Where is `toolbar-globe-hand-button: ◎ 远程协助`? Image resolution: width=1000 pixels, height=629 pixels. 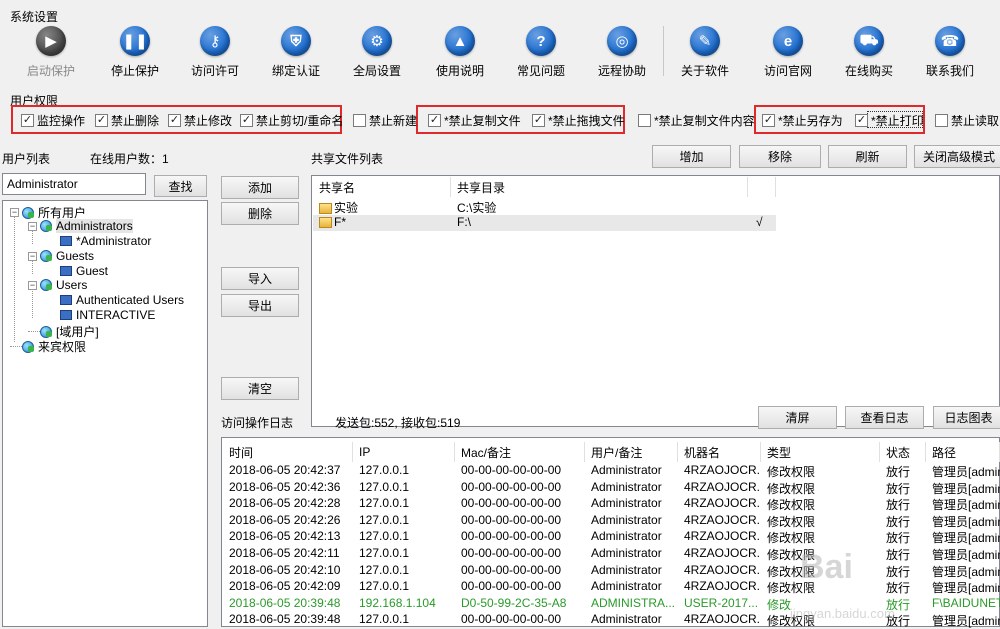 toolbar-globe-hand-button: ◎ 远程协助 is located at coordinates (622, 50).